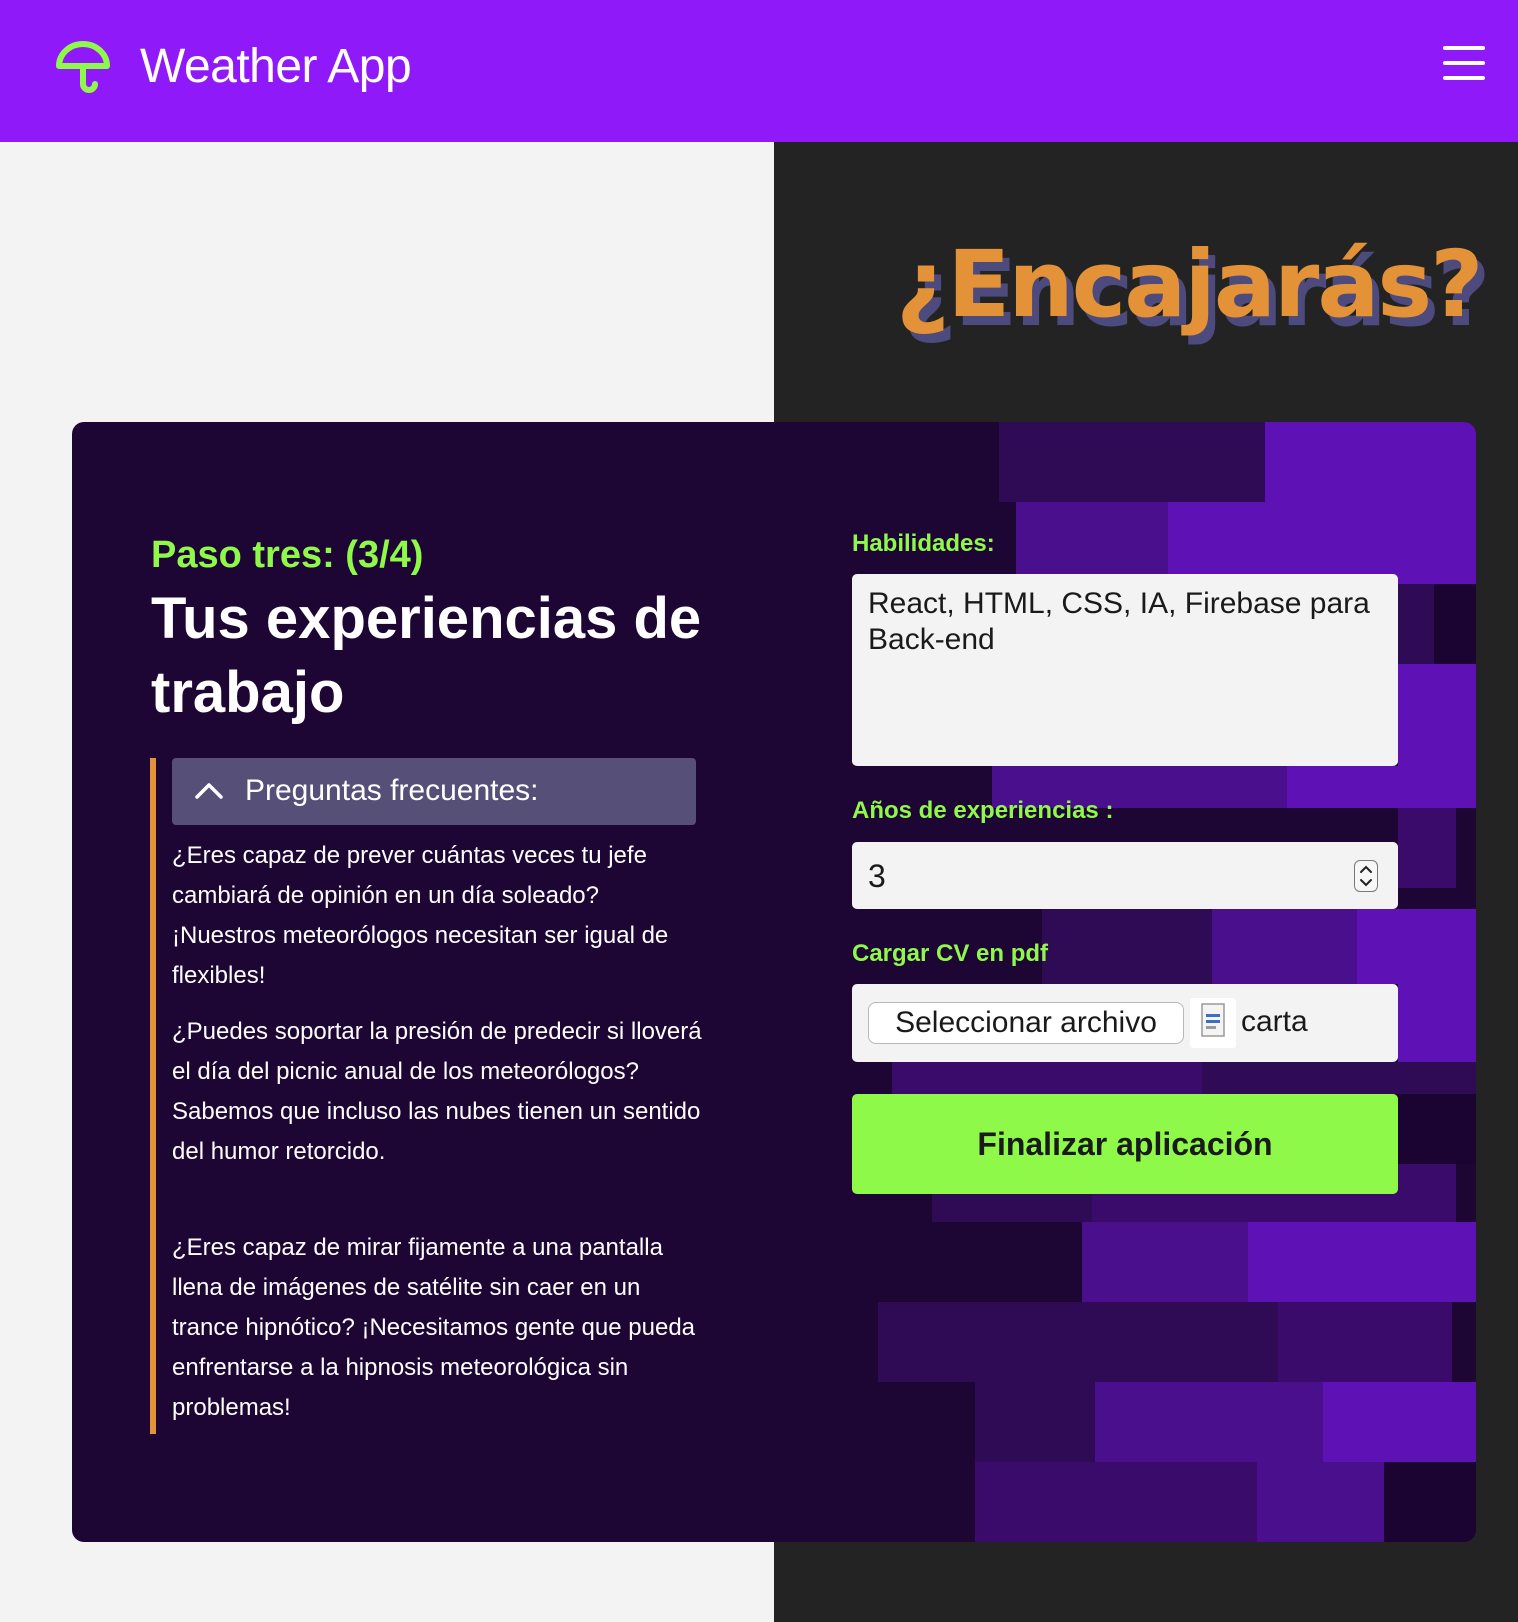  Describe the element at coordinates (1125, 1144) in the screenshot. I see `finish-application-button: Finalizar aplicación` at that location.